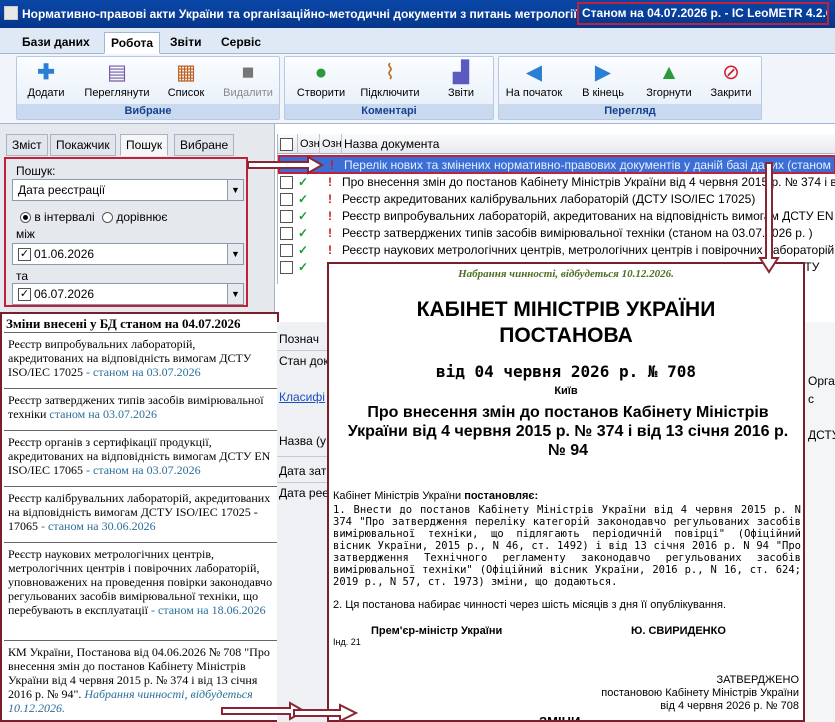  What do you see at coordinates (326, 712) in the screenshot?
I see `arrow-to-doc` at bounding box center [326, 712].